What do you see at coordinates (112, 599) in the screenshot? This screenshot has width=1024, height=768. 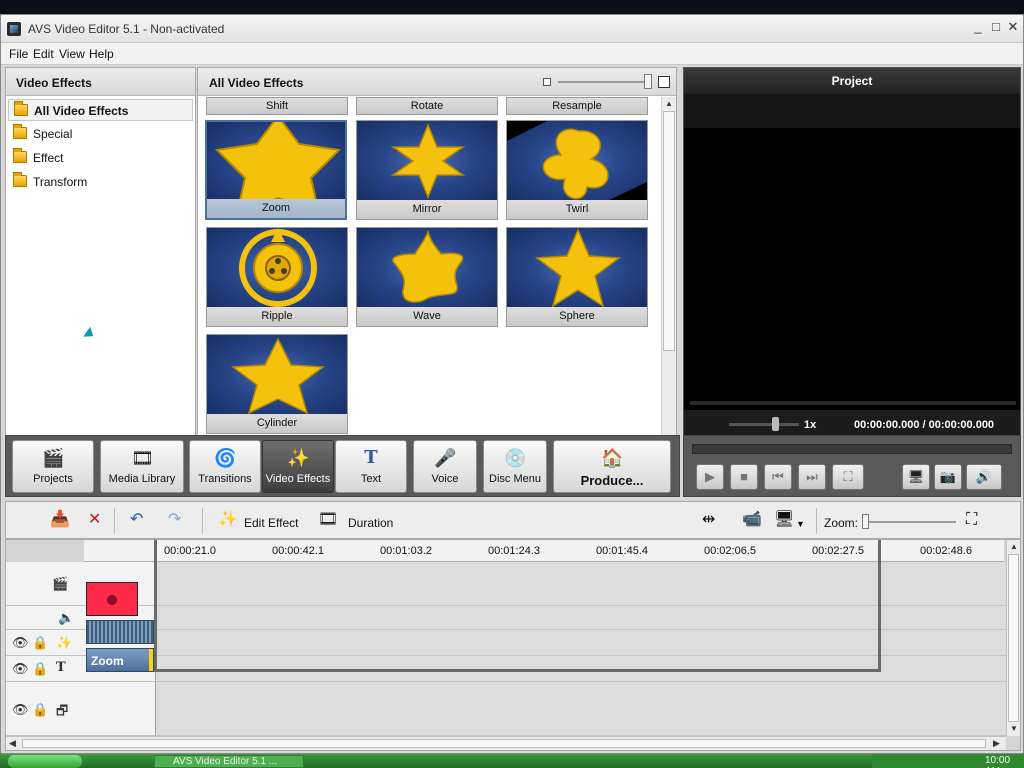 I see `video-clip` at bounding box center [112, 599].